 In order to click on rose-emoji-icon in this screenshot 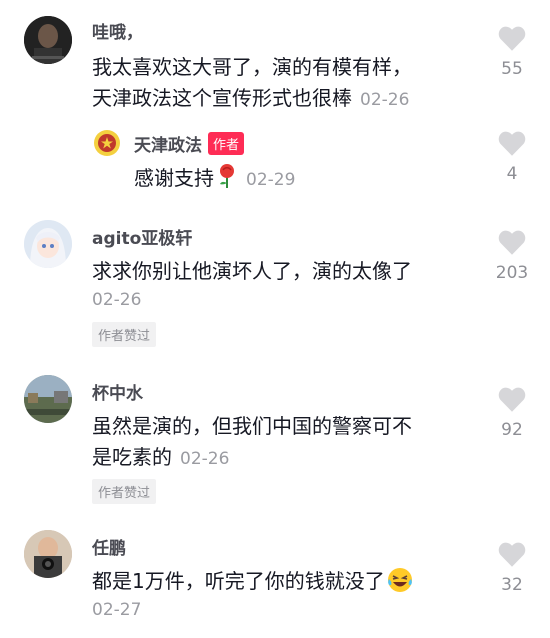, I will do `click(227, 180)`.